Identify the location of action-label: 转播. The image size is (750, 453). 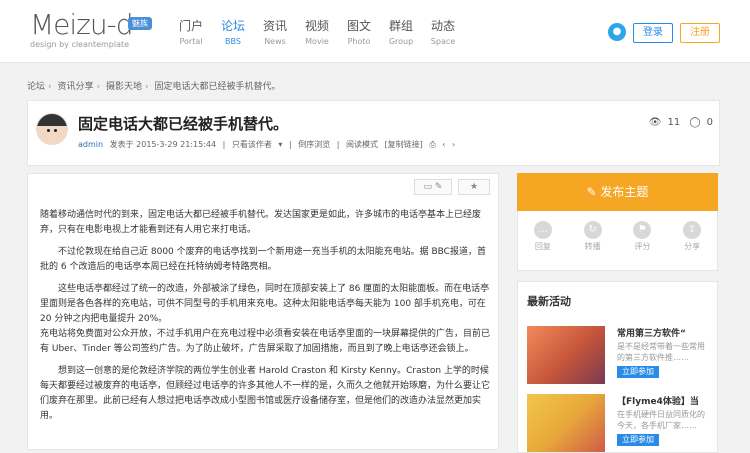
(592, 246).